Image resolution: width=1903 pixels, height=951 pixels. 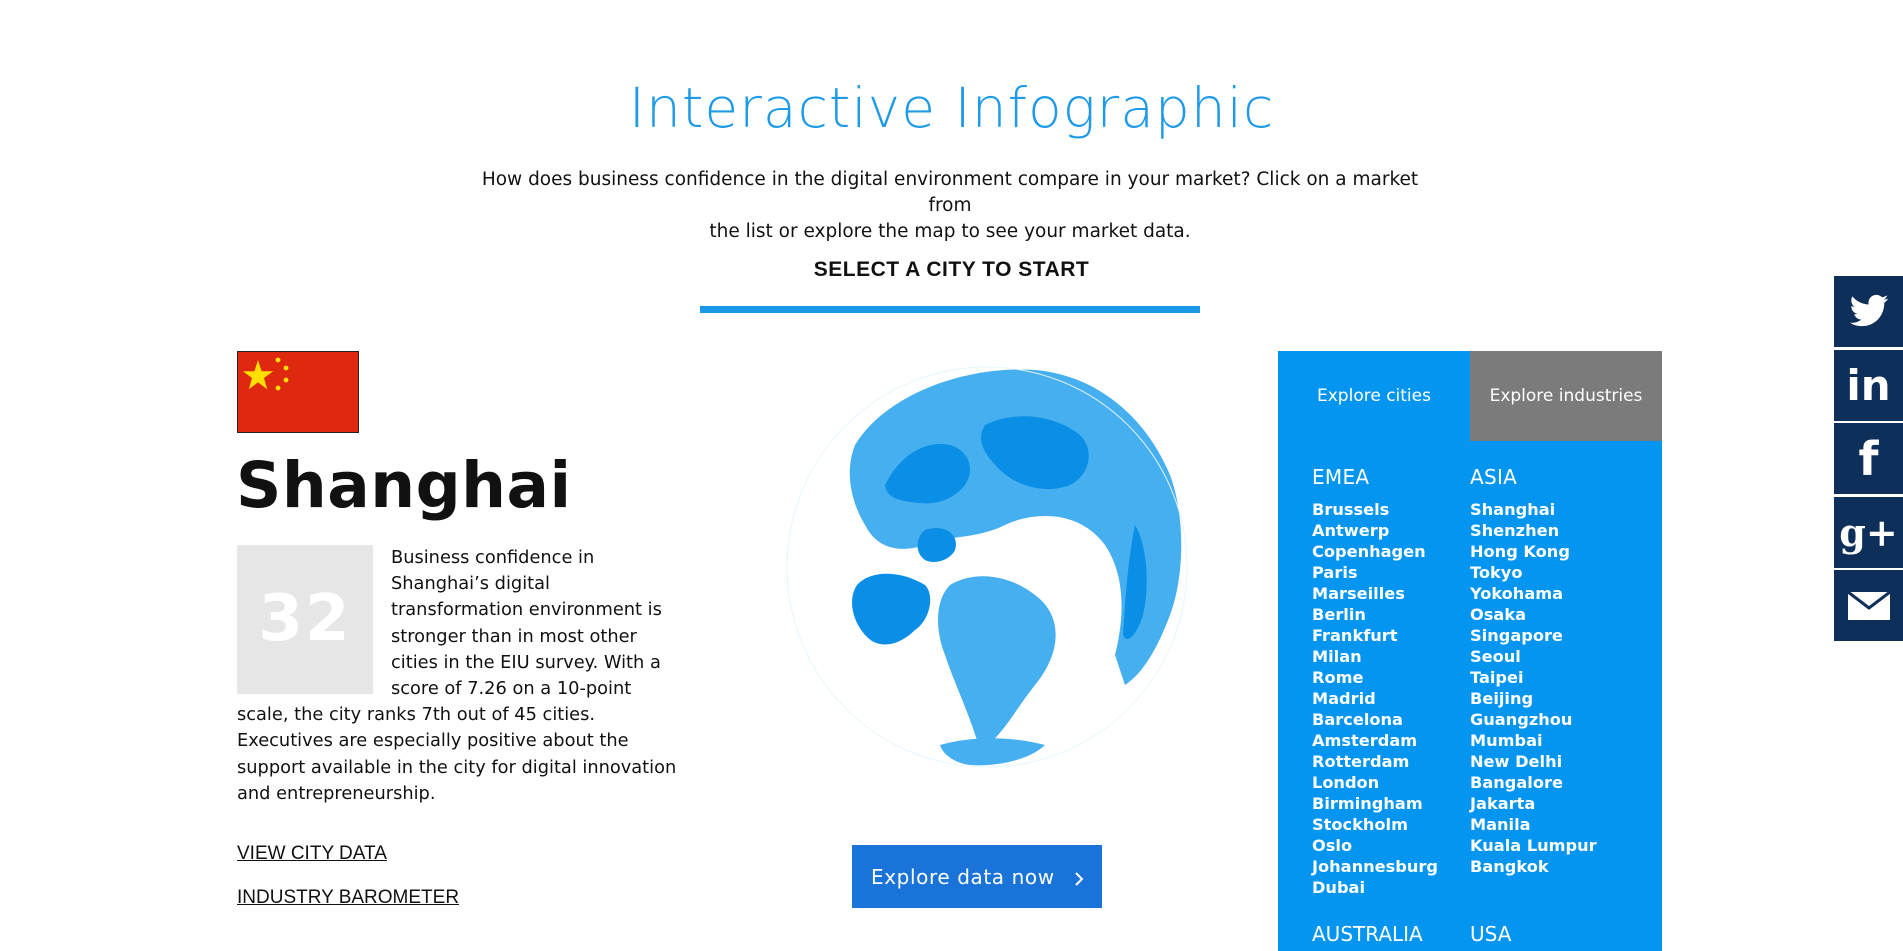 What do you see at coordinates (1533, 593) in the screenshot?
I see `city-link: Yokohama` at bounding box center [1533, 593].